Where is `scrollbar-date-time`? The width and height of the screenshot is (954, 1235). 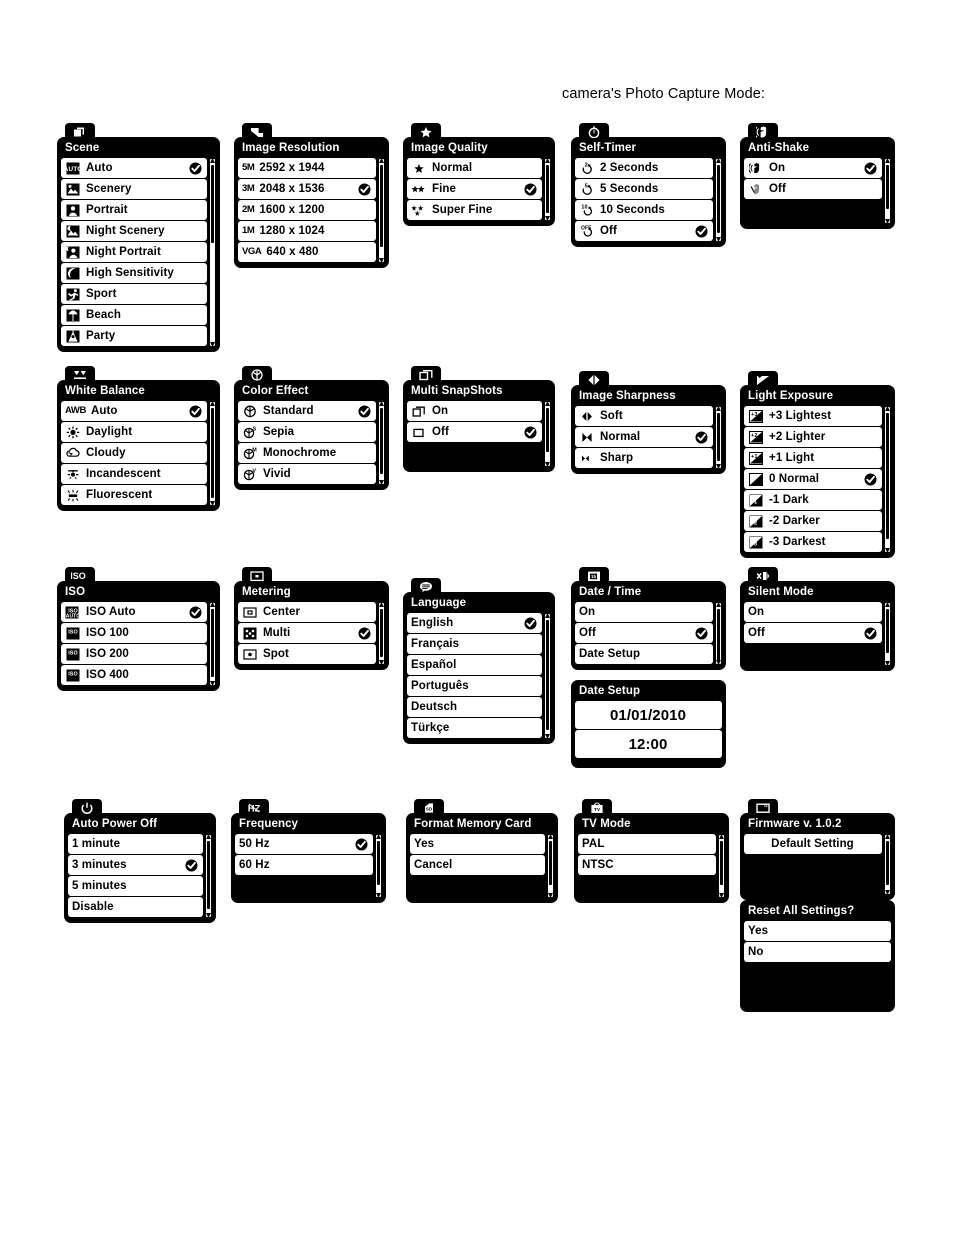 scrollbar-date-time is located at coordinates (718, 633).